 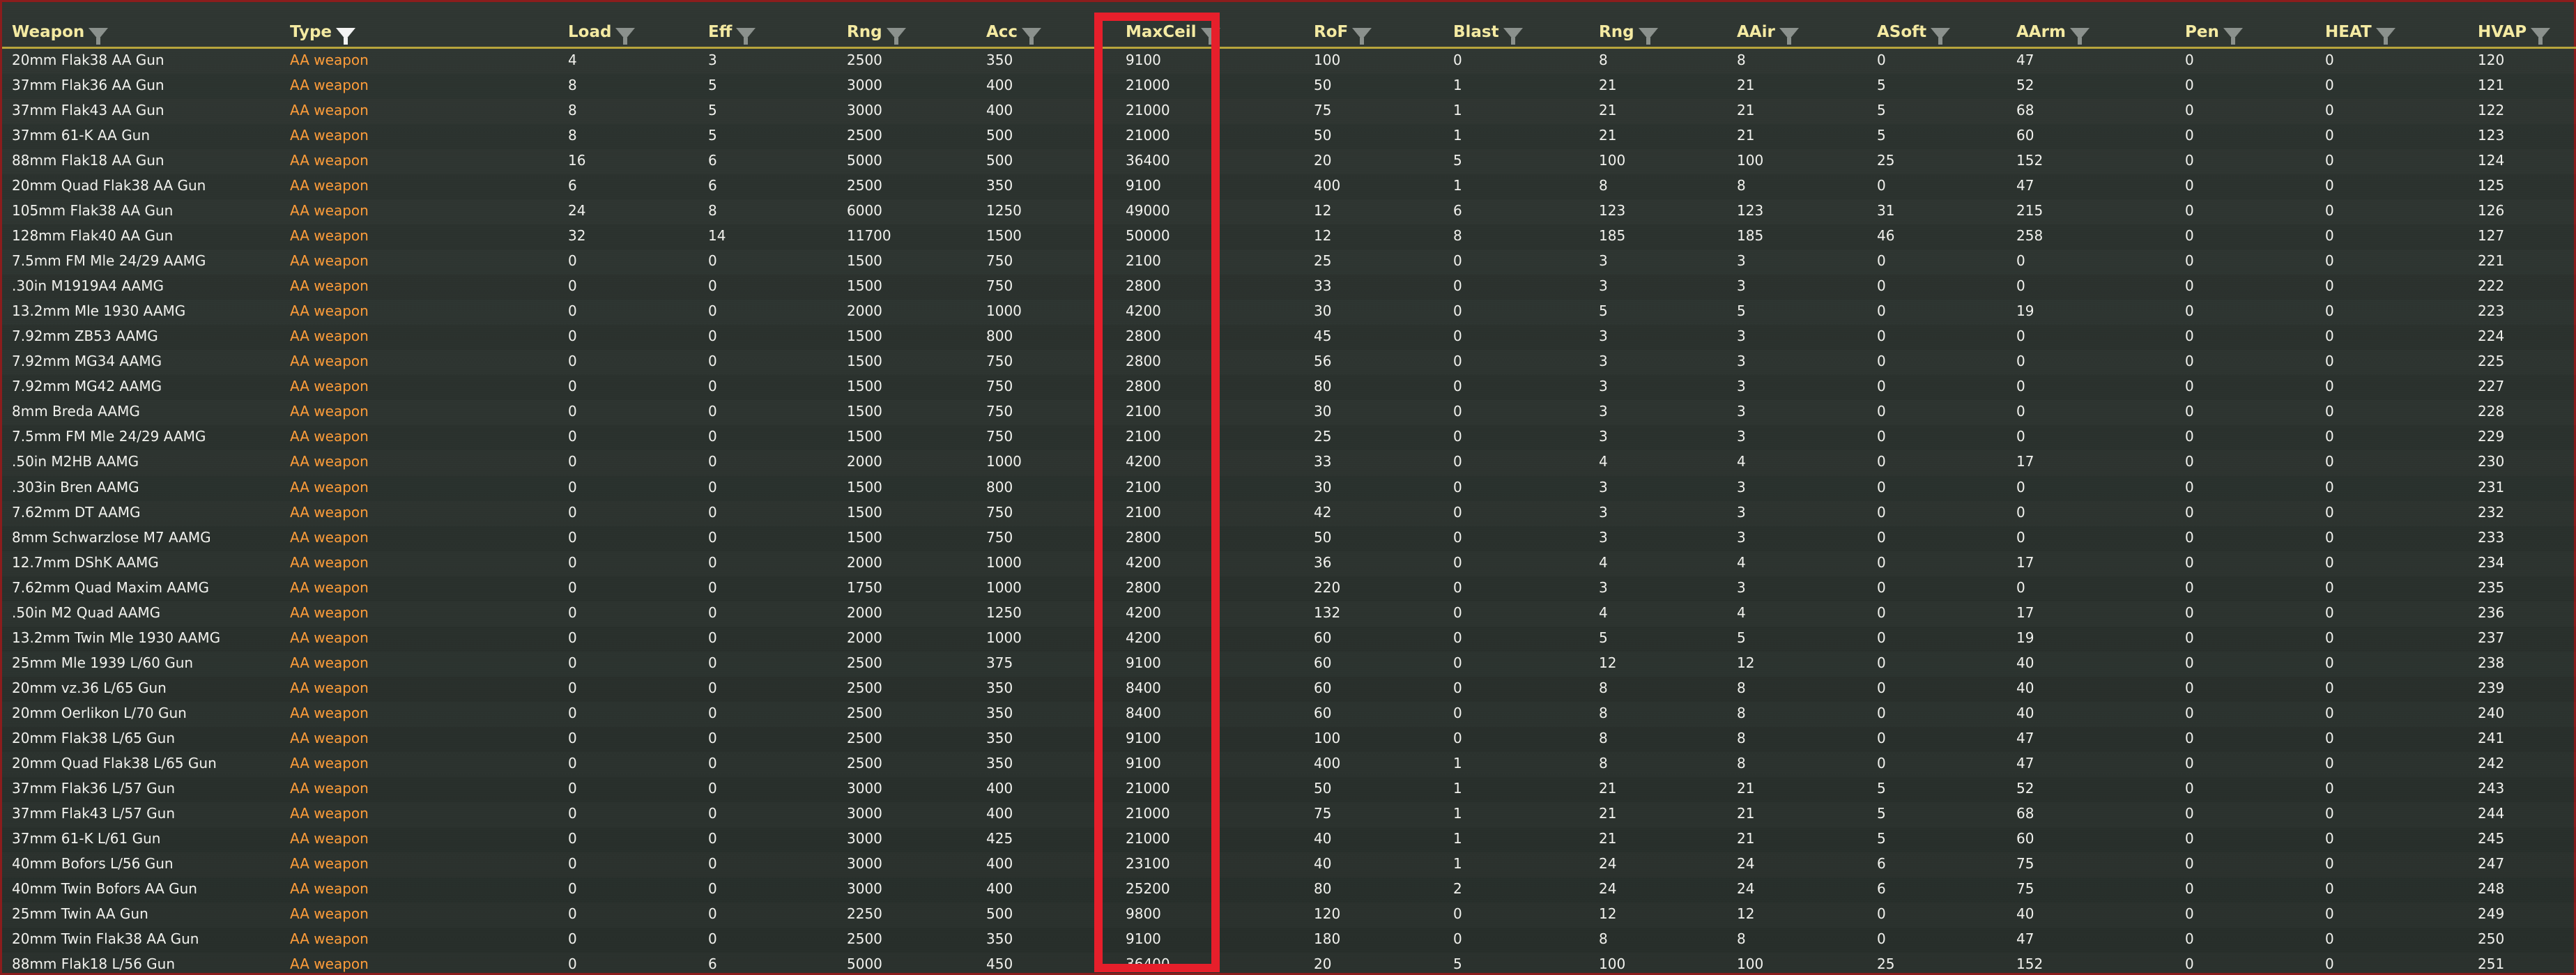 I want to click on column-header-blast: Blast, so click(x=1488, y=32).